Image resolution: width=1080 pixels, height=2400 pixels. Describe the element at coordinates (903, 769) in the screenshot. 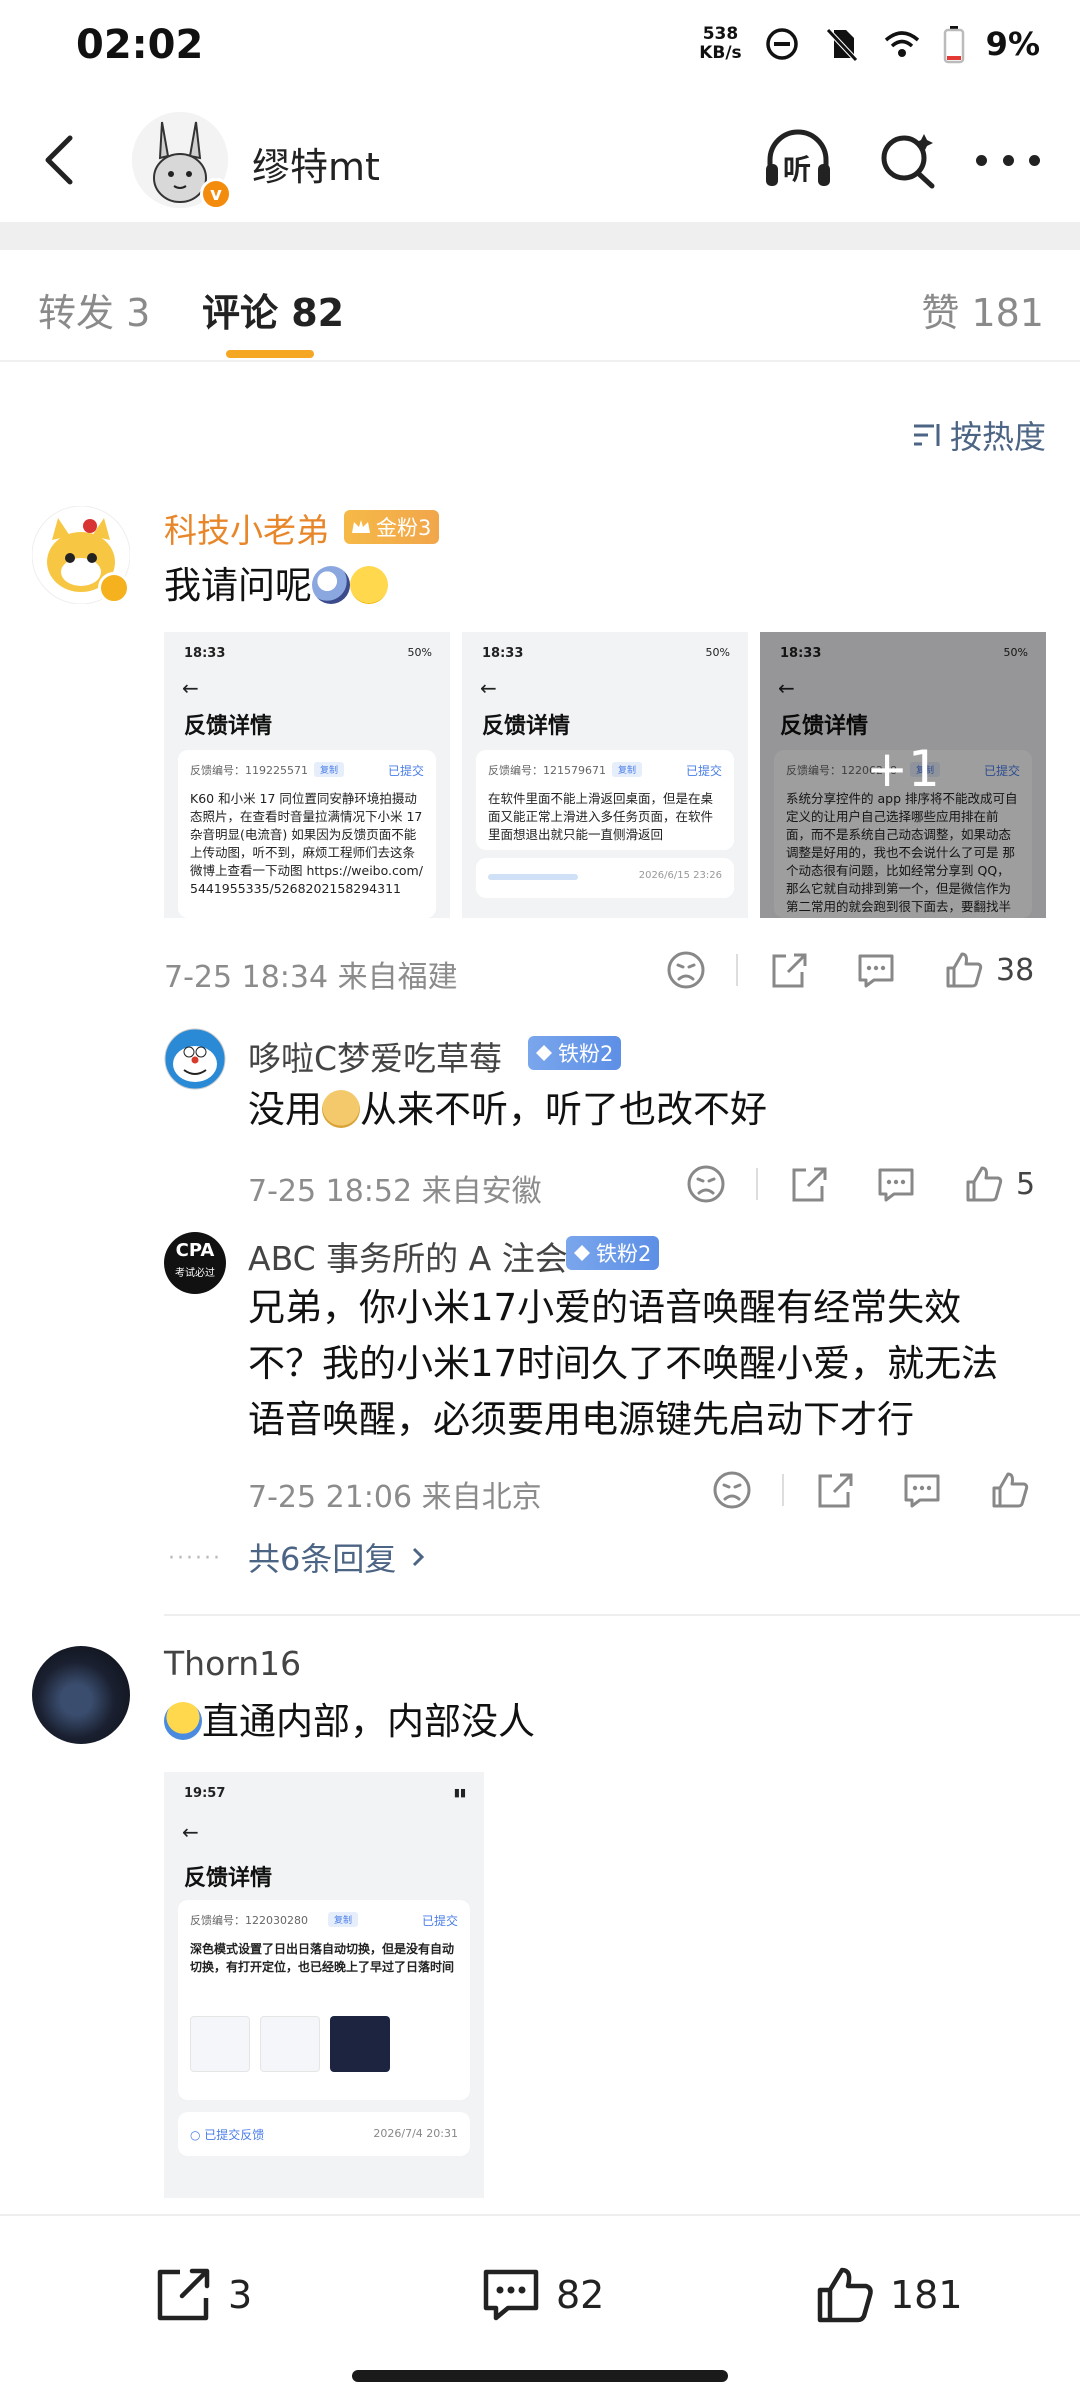

I see `more-images-count: +1` at that location.